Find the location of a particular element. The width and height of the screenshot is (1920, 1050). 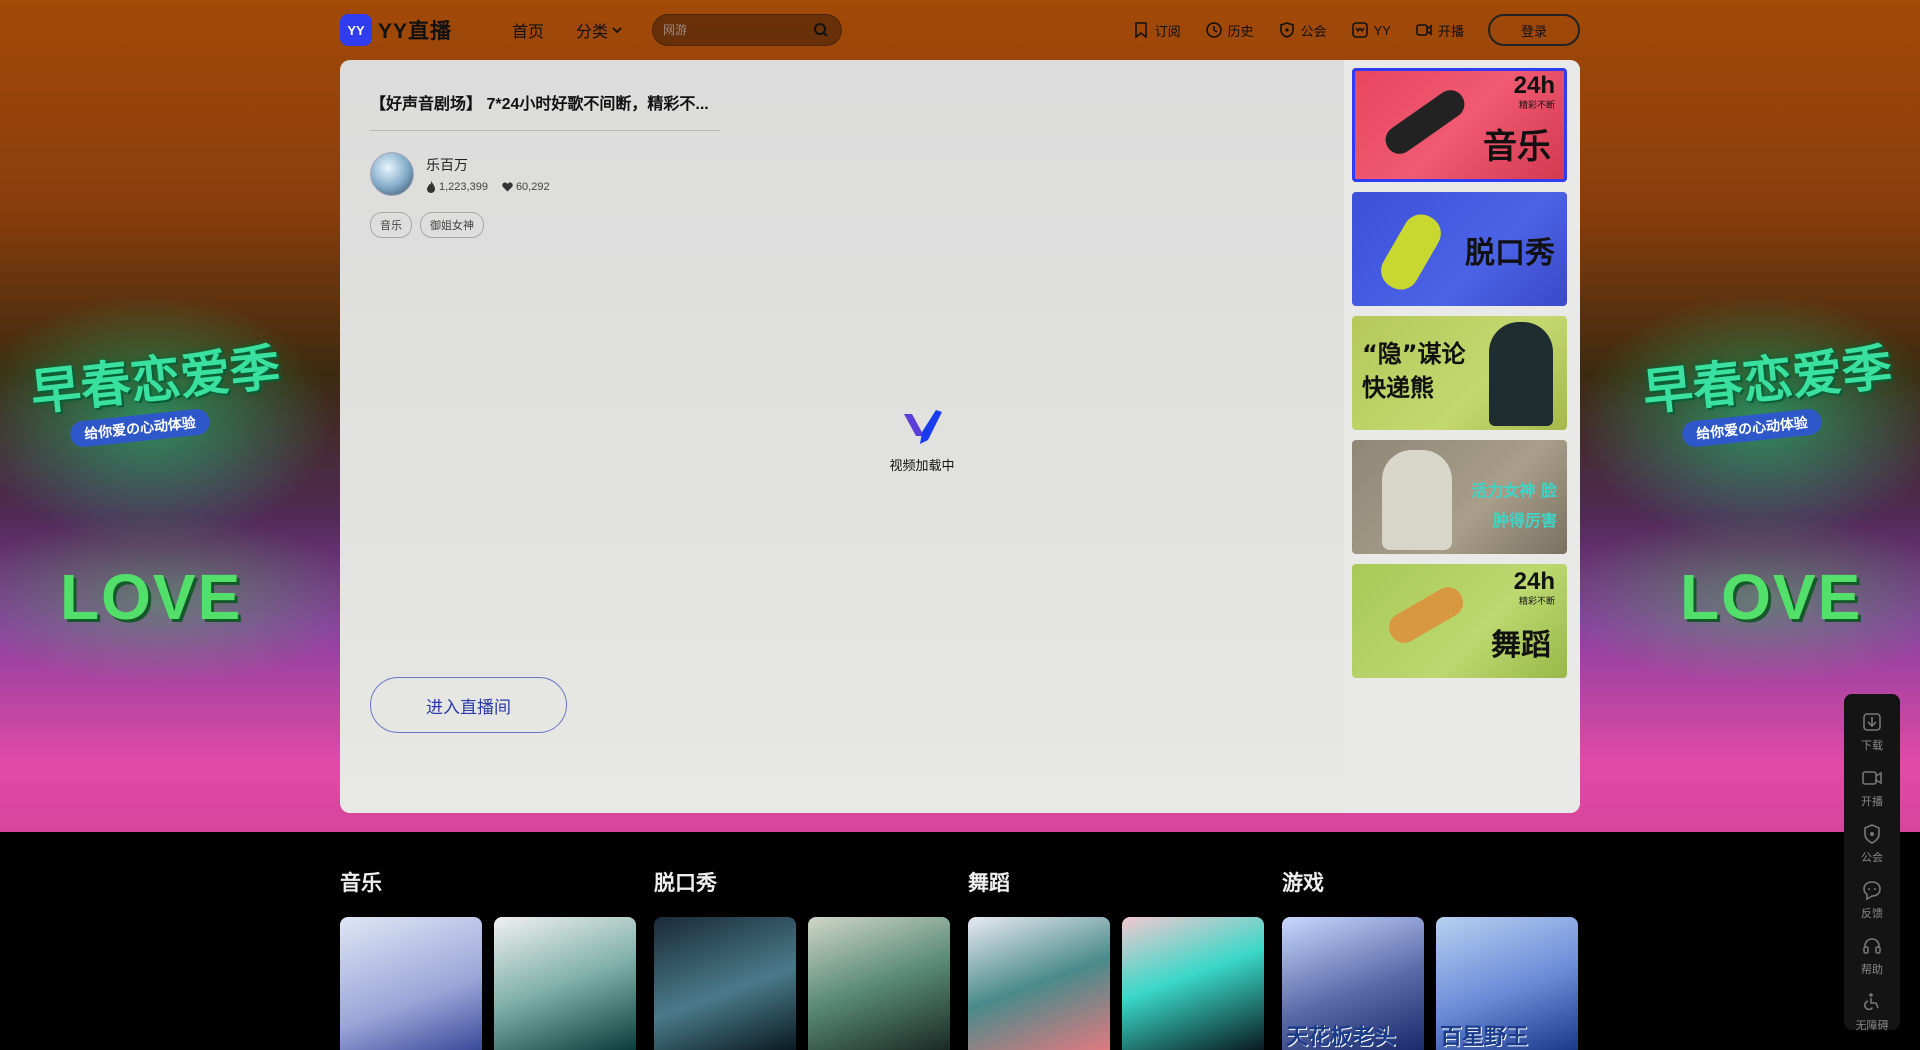

site-logo: YY YY直播 is located at coordinates (396, 30).